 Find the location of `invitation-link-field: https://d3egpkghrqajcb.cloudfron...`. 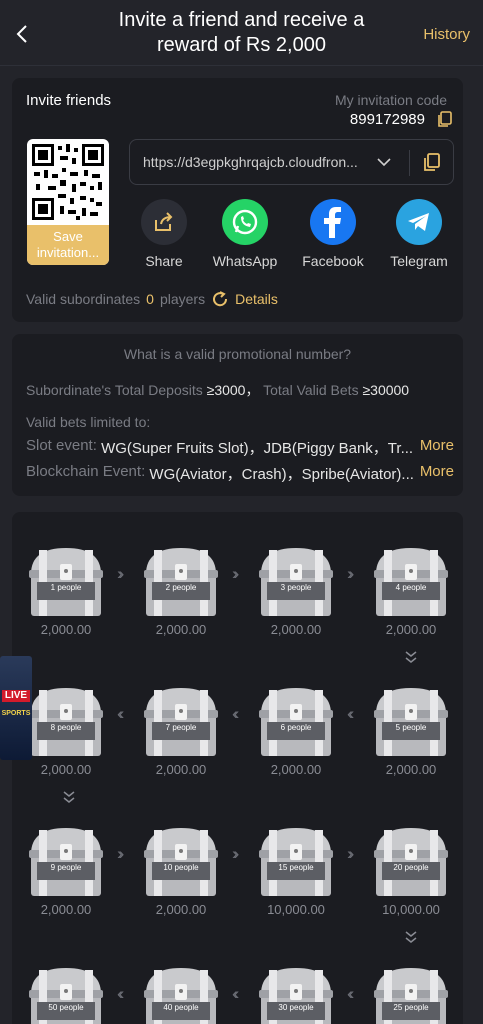

invitation-link-field: https://d3egpkghrqajcb.cloudfron... is located at coordinates (291, 162).